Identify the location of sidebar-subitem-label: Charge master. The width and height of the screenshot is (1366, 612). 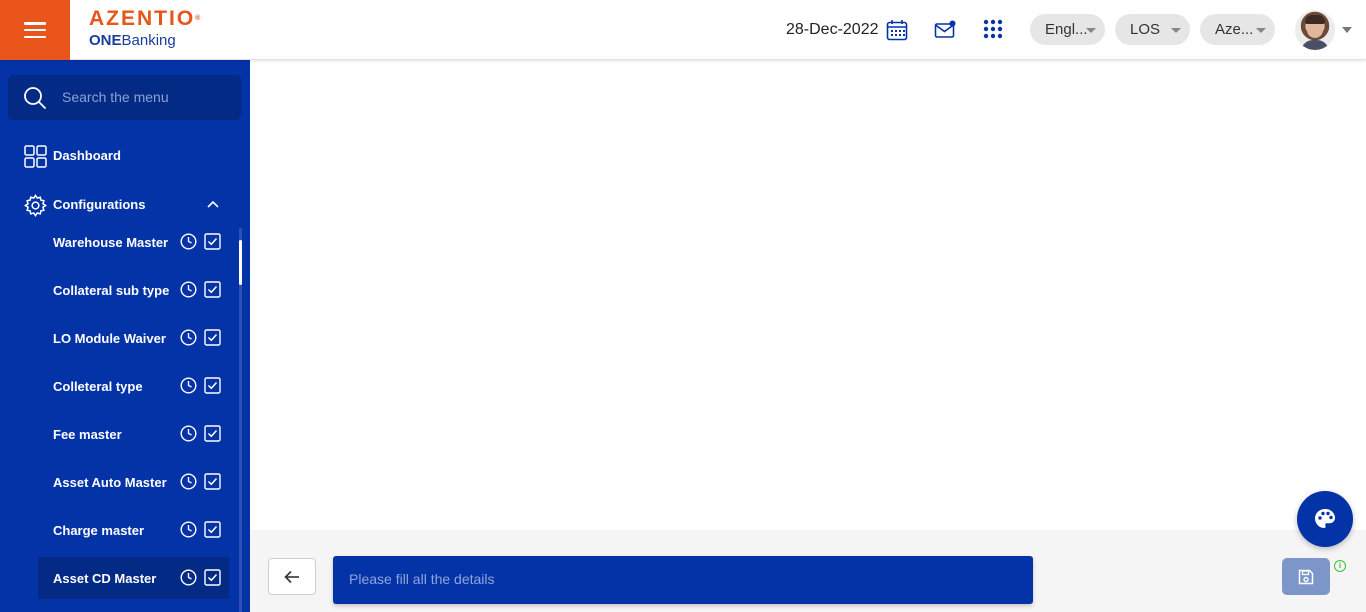
(99, 530).